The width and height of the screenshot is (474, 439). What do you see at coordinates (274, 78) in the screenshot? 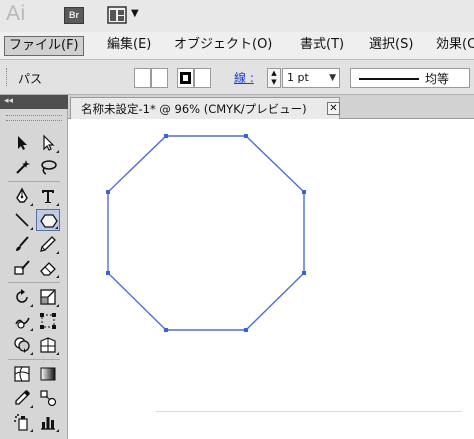
I see `stroke-weight-stepper: ▲ ▼` at bounding box center [274, 78].